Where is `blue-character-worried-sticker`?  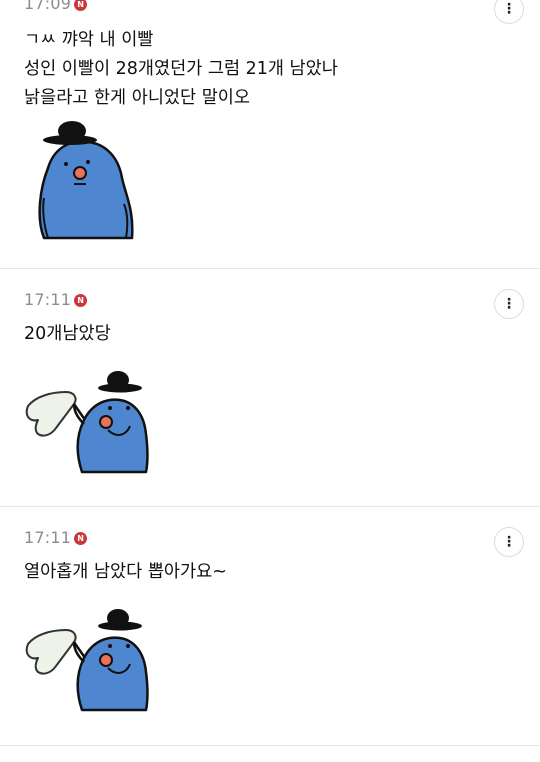
blue-character-worried-sticker is located at coordinates (86, 180).